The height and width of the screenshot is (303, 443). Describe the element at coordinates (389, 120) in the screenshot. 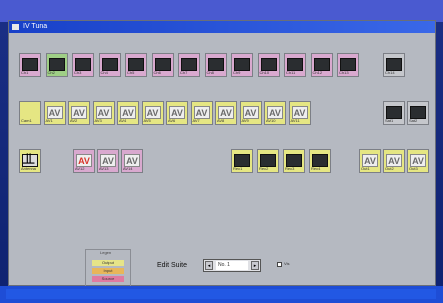

I see `tile-label: Sat1` at that location.